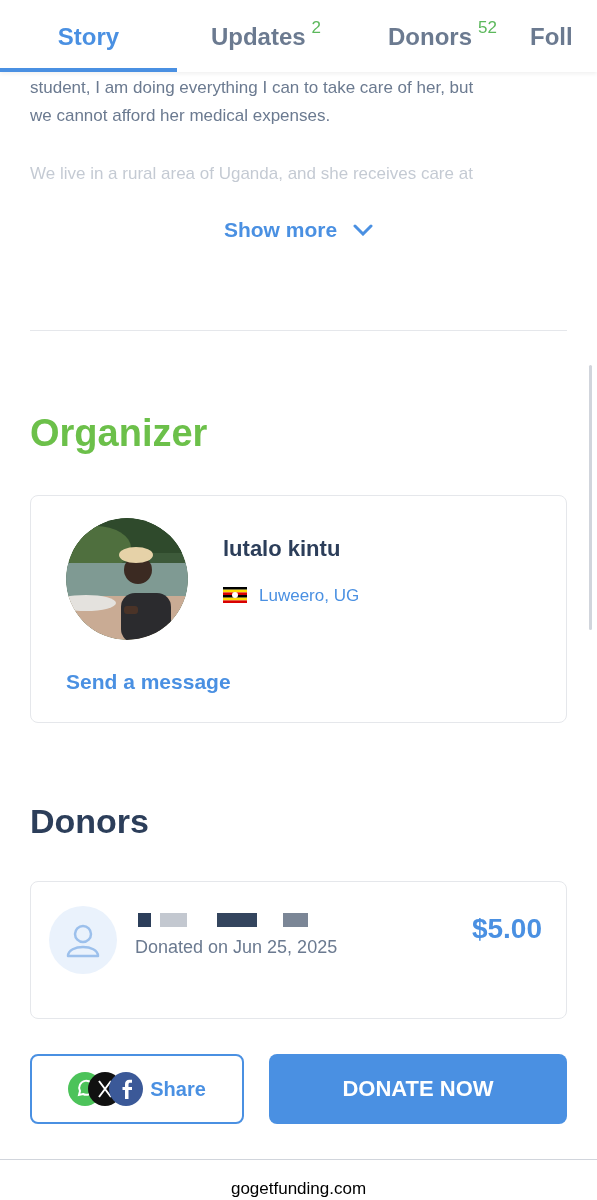  What do you see at coordinates (252, 174) in the screenshot?
I see `faded-story-text: We live in a rural area of Uganda, and she receives care at` at bounding box center [252, 174].